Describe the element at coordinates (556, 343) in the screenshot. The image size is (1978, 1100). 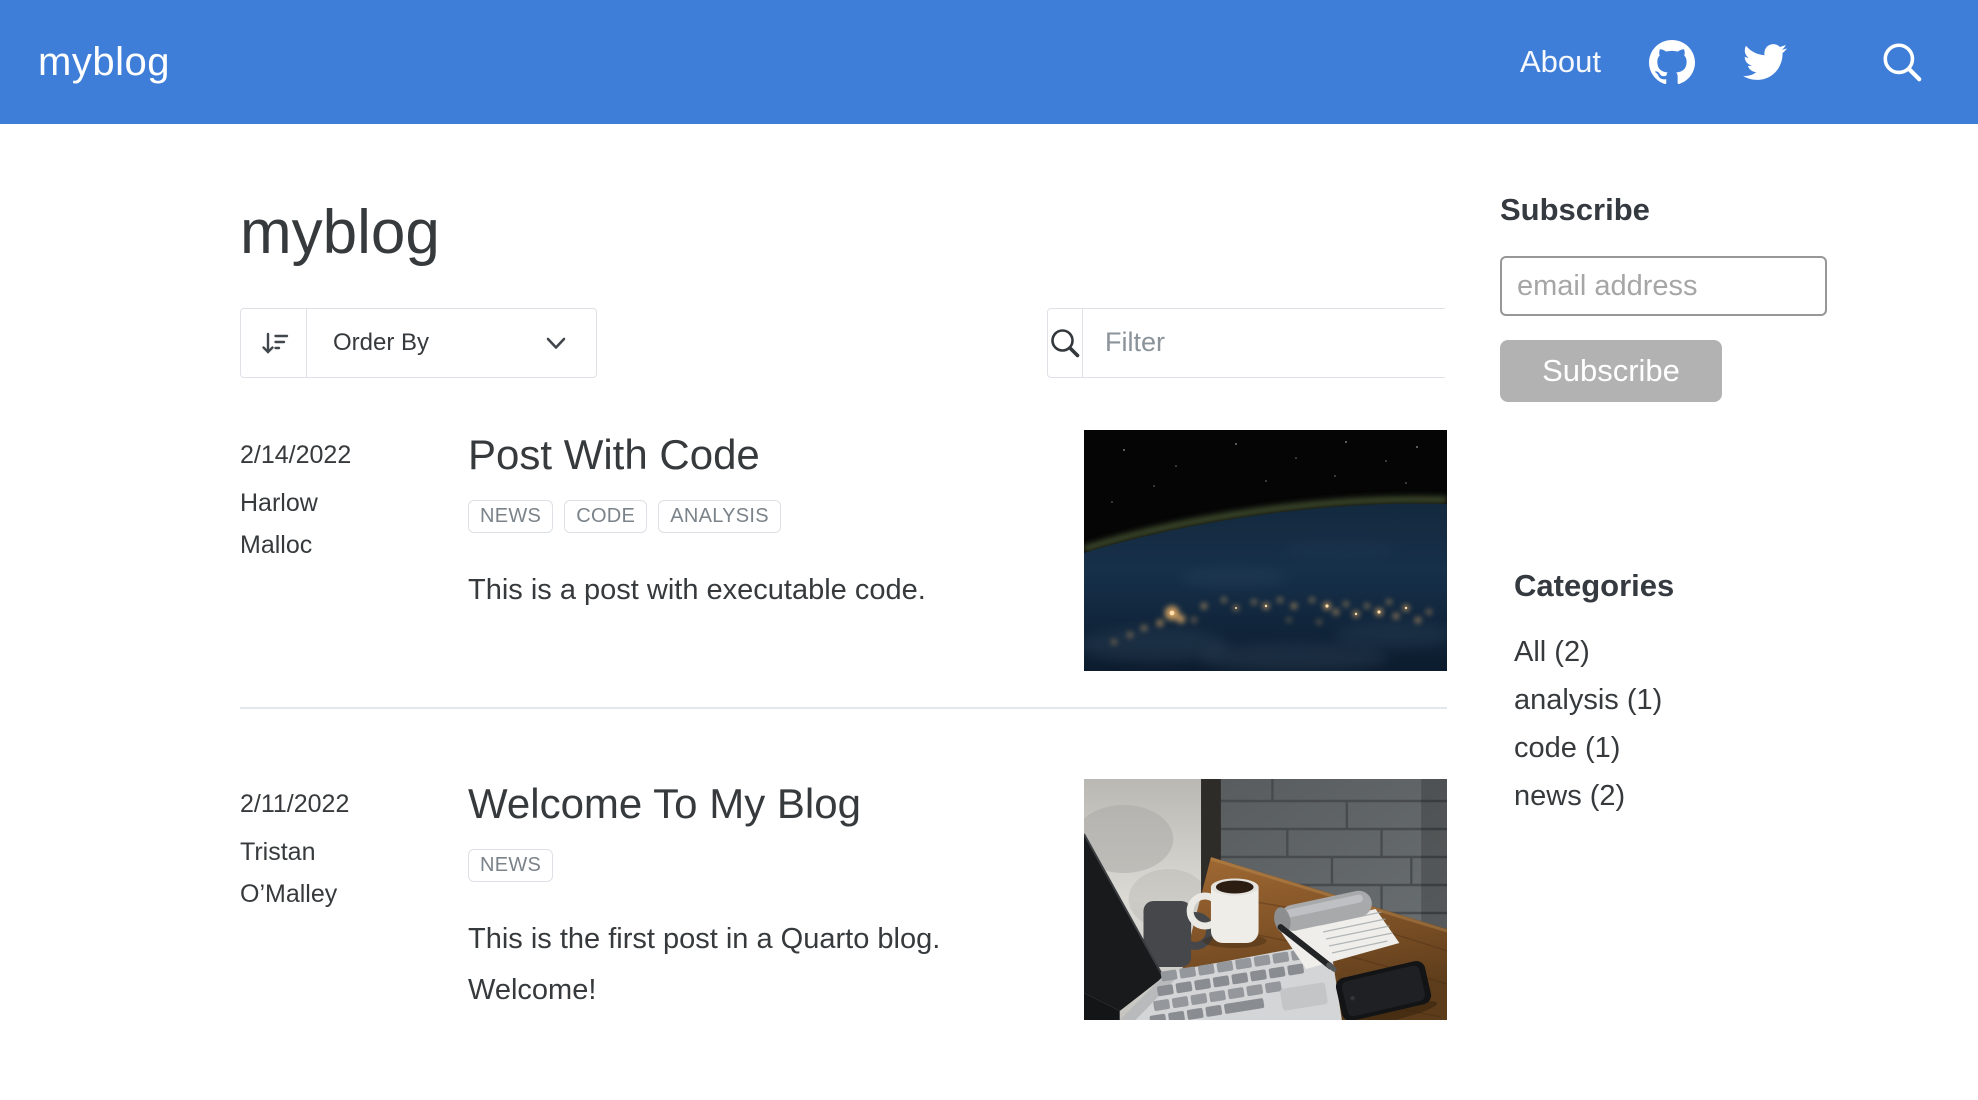
I see `chevron-down-icon` at that location.